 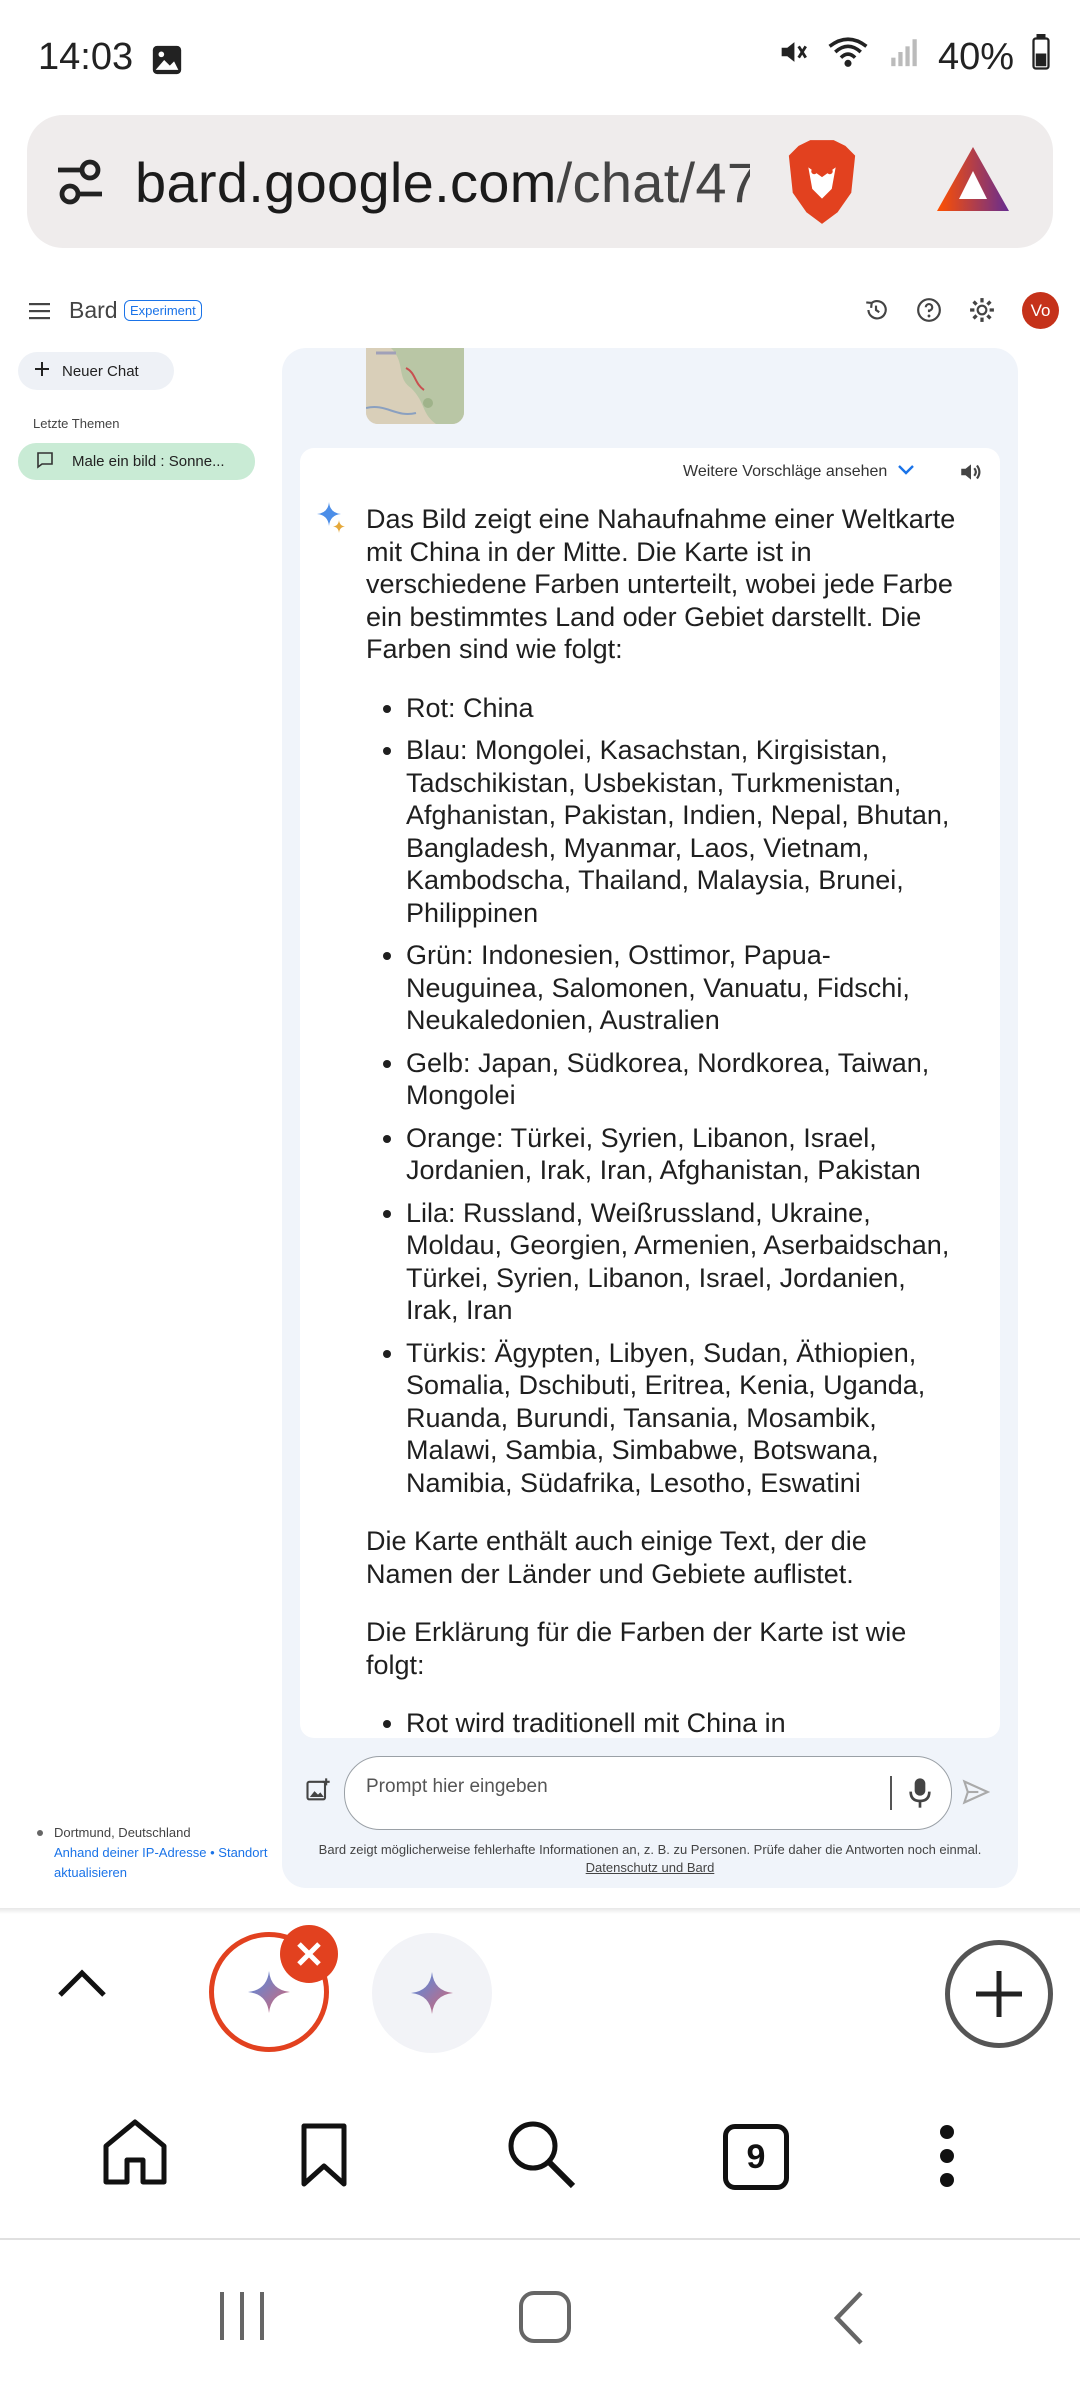 What do you see at coordinates (40, 1833) in the screenshot?
I see `location-dot-icon` at bounding box center [40, 1833].